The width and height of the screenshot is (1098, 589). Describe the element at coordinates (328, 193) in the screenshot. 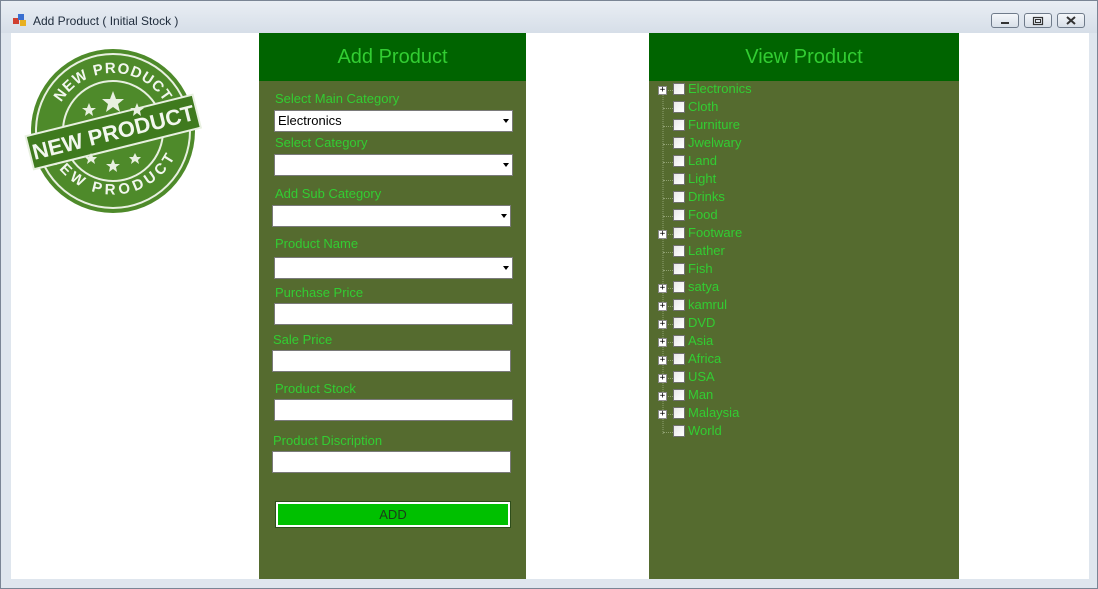

I see `sub-category-label: Add Sub Category` at that location.